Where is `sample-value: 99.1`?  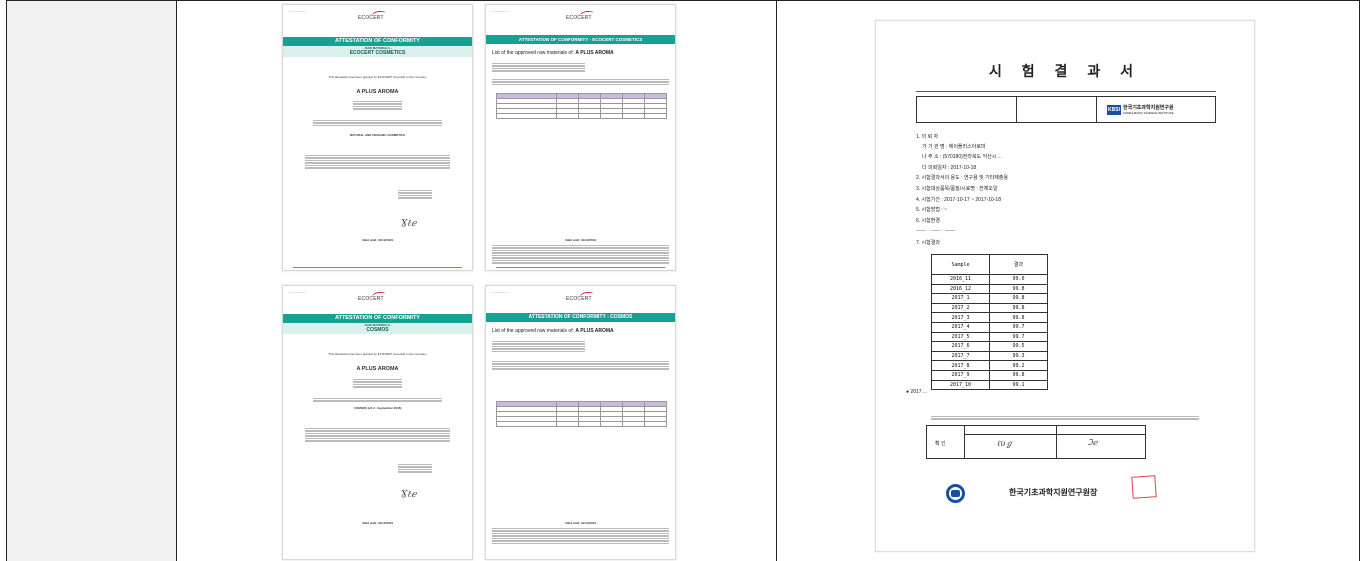
sample-value: 99.1 is located at coordinates (1018, 385).